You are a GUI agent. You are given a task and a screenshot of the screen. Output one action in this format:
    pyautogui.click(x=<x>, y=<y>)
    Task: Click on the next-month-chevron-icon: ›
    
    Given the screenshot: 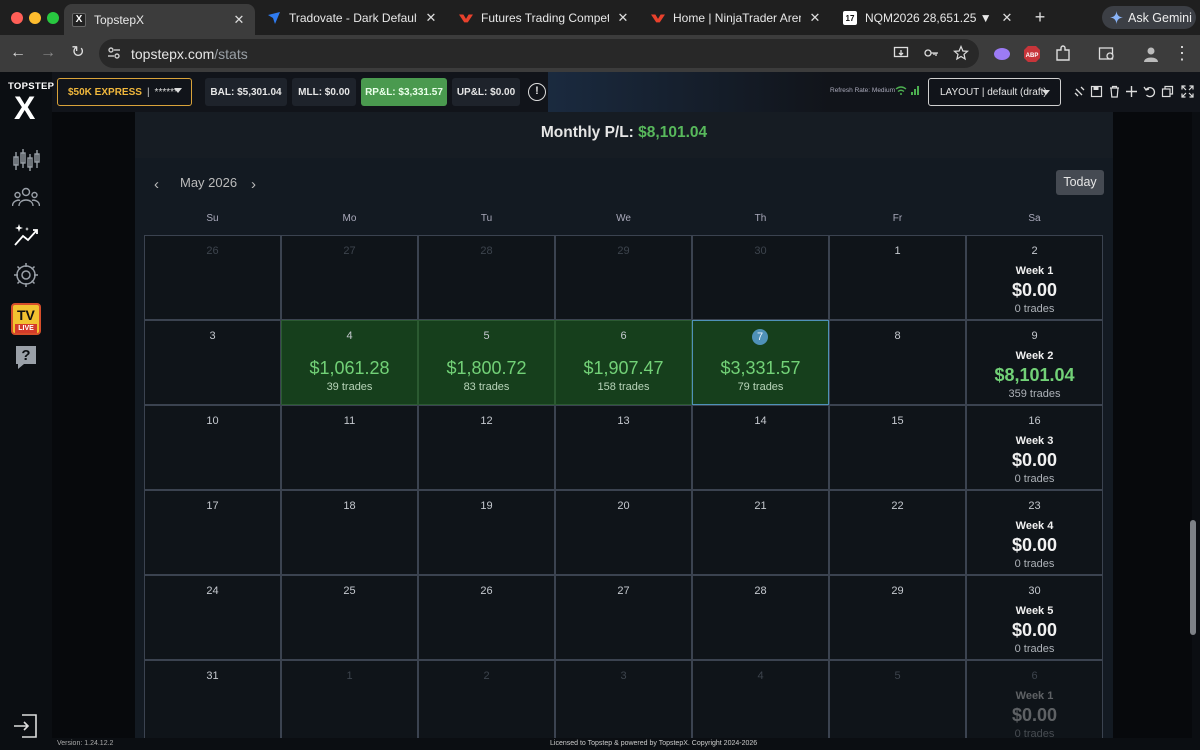 What is the action you would take?
    pyautogui.click(x=253, y=184)
    